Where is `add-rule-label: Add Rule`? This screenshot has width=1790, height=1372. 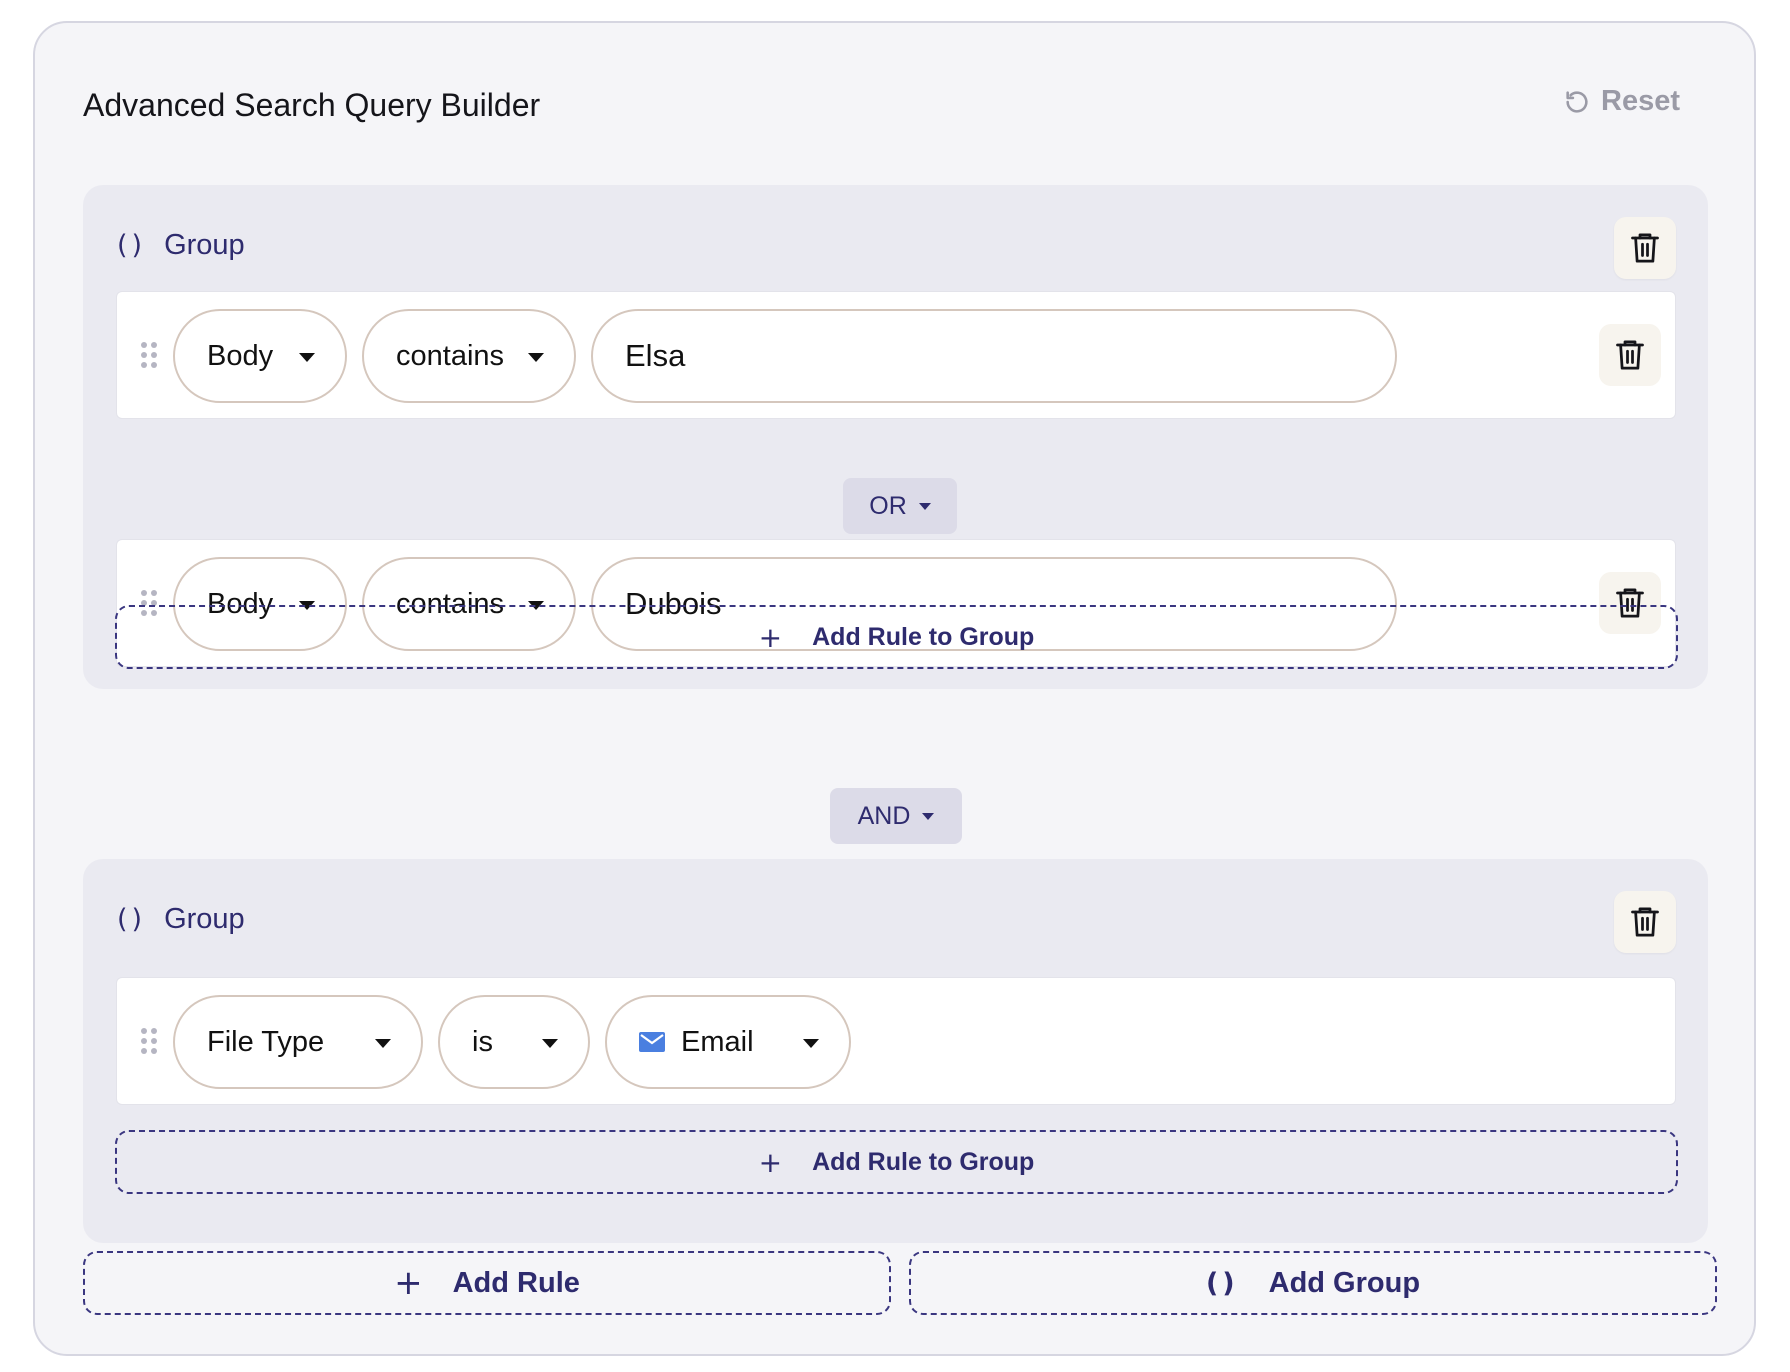
add-rule-label: Add Rule is located at coordinates (516, 1282).